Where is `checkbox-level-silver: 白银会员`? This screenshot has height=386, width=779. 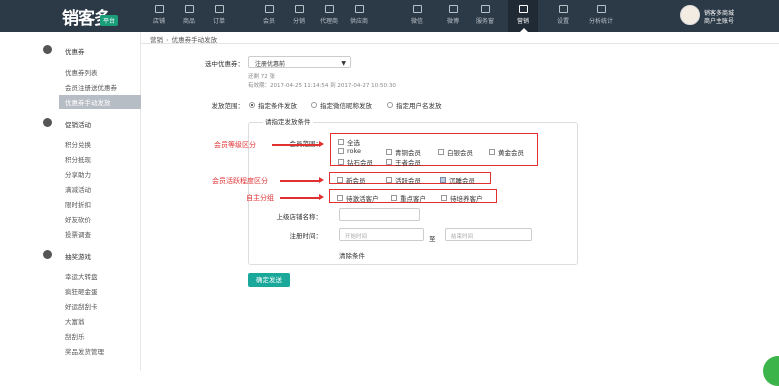 checkbox-level-silver: 白银会员 is located at coordinates (455, 152).